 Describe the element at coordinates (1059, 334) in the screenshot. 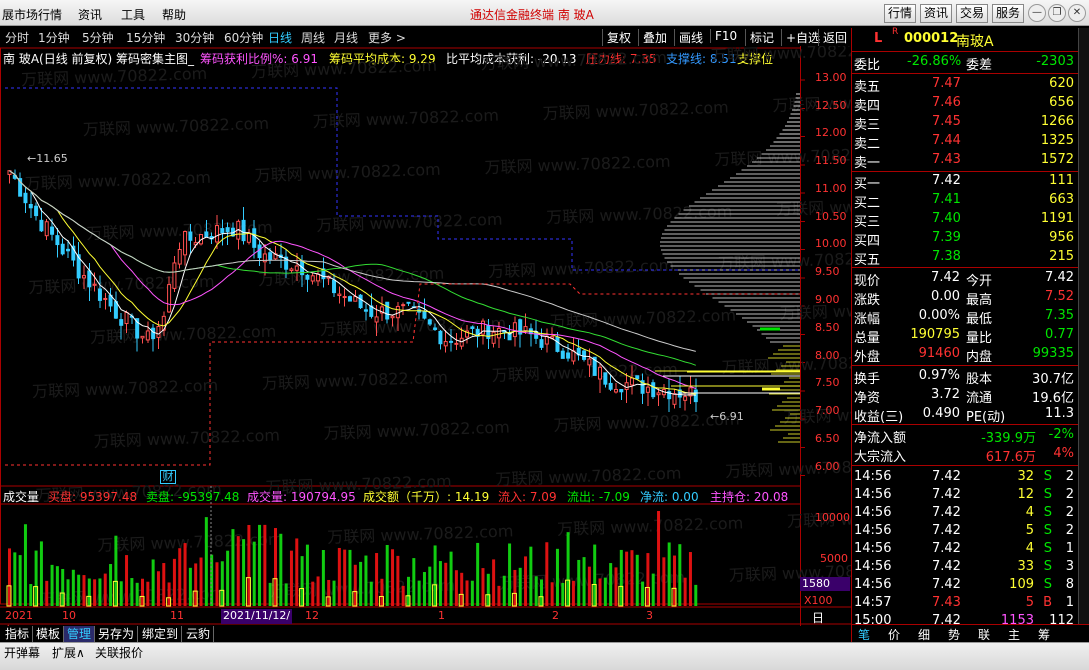

I see `stat-value: 0.77` at that location.